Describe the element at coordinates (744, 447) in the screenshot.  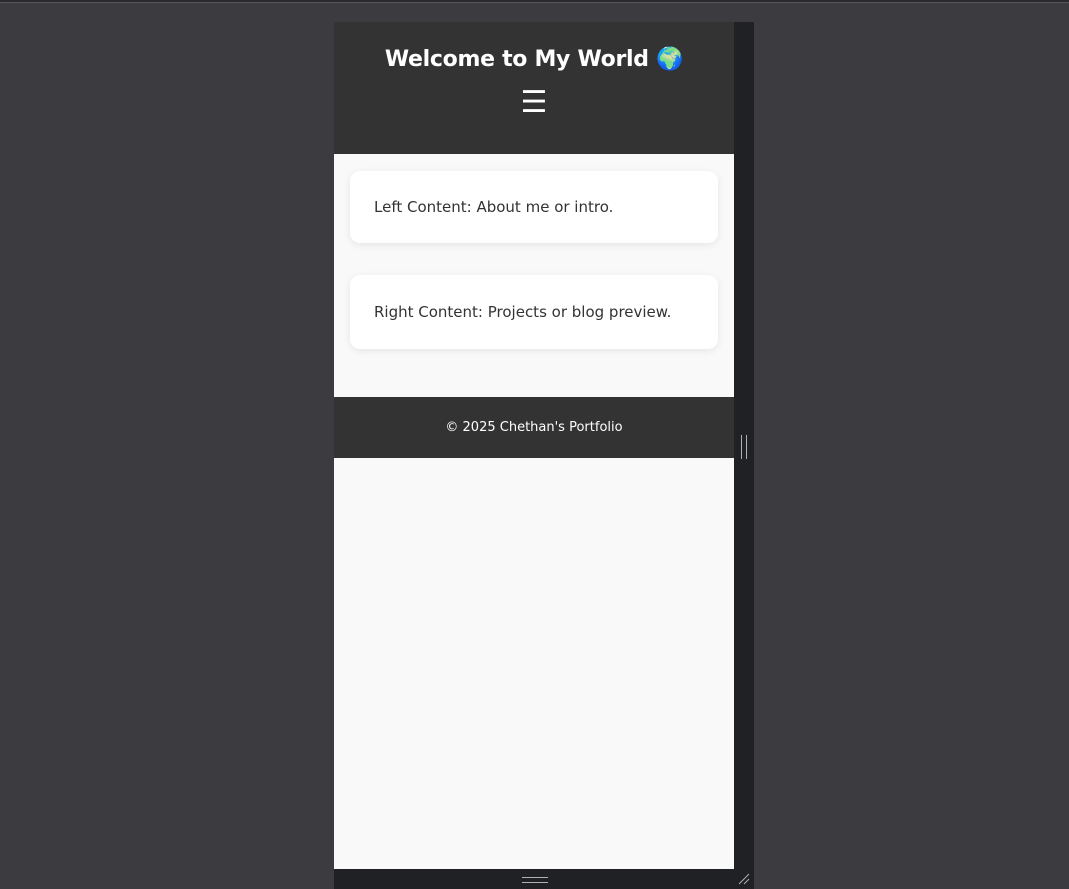
I see `resize-handle-right` at that location.